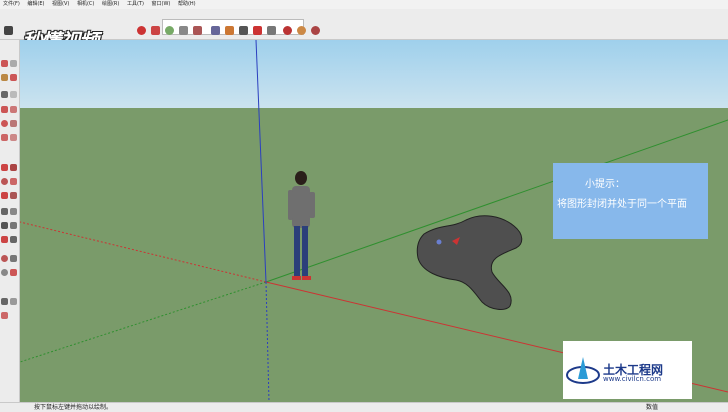 The height and width of the screenshot is (412, 728). What do you see at coordinates (4, 167) in the screenshot?
I see `move-icon` at bounding box center [4, 167].